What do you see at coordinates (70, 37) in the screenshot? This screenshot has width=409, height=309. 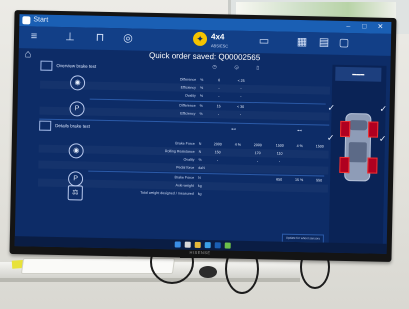 I see `brake-test-icon: ⊥` at bounding box center [70, 37].